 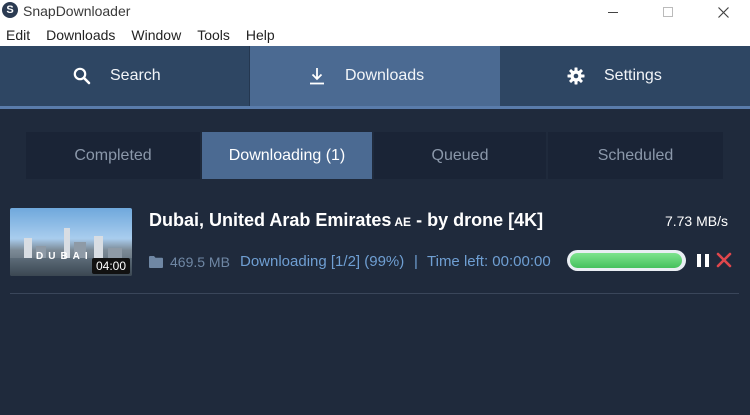 What do you see at coordinates (633, 75) in the screenshot?
I see `tab-settings-label: Settings` at bounding box center [633, 75].